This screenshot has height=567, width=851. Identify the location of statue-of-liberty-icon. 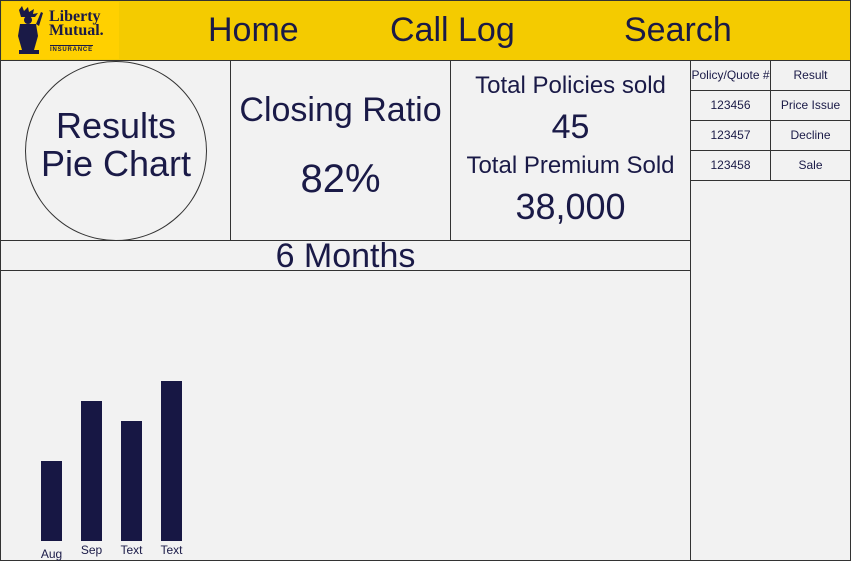
(30, 30).